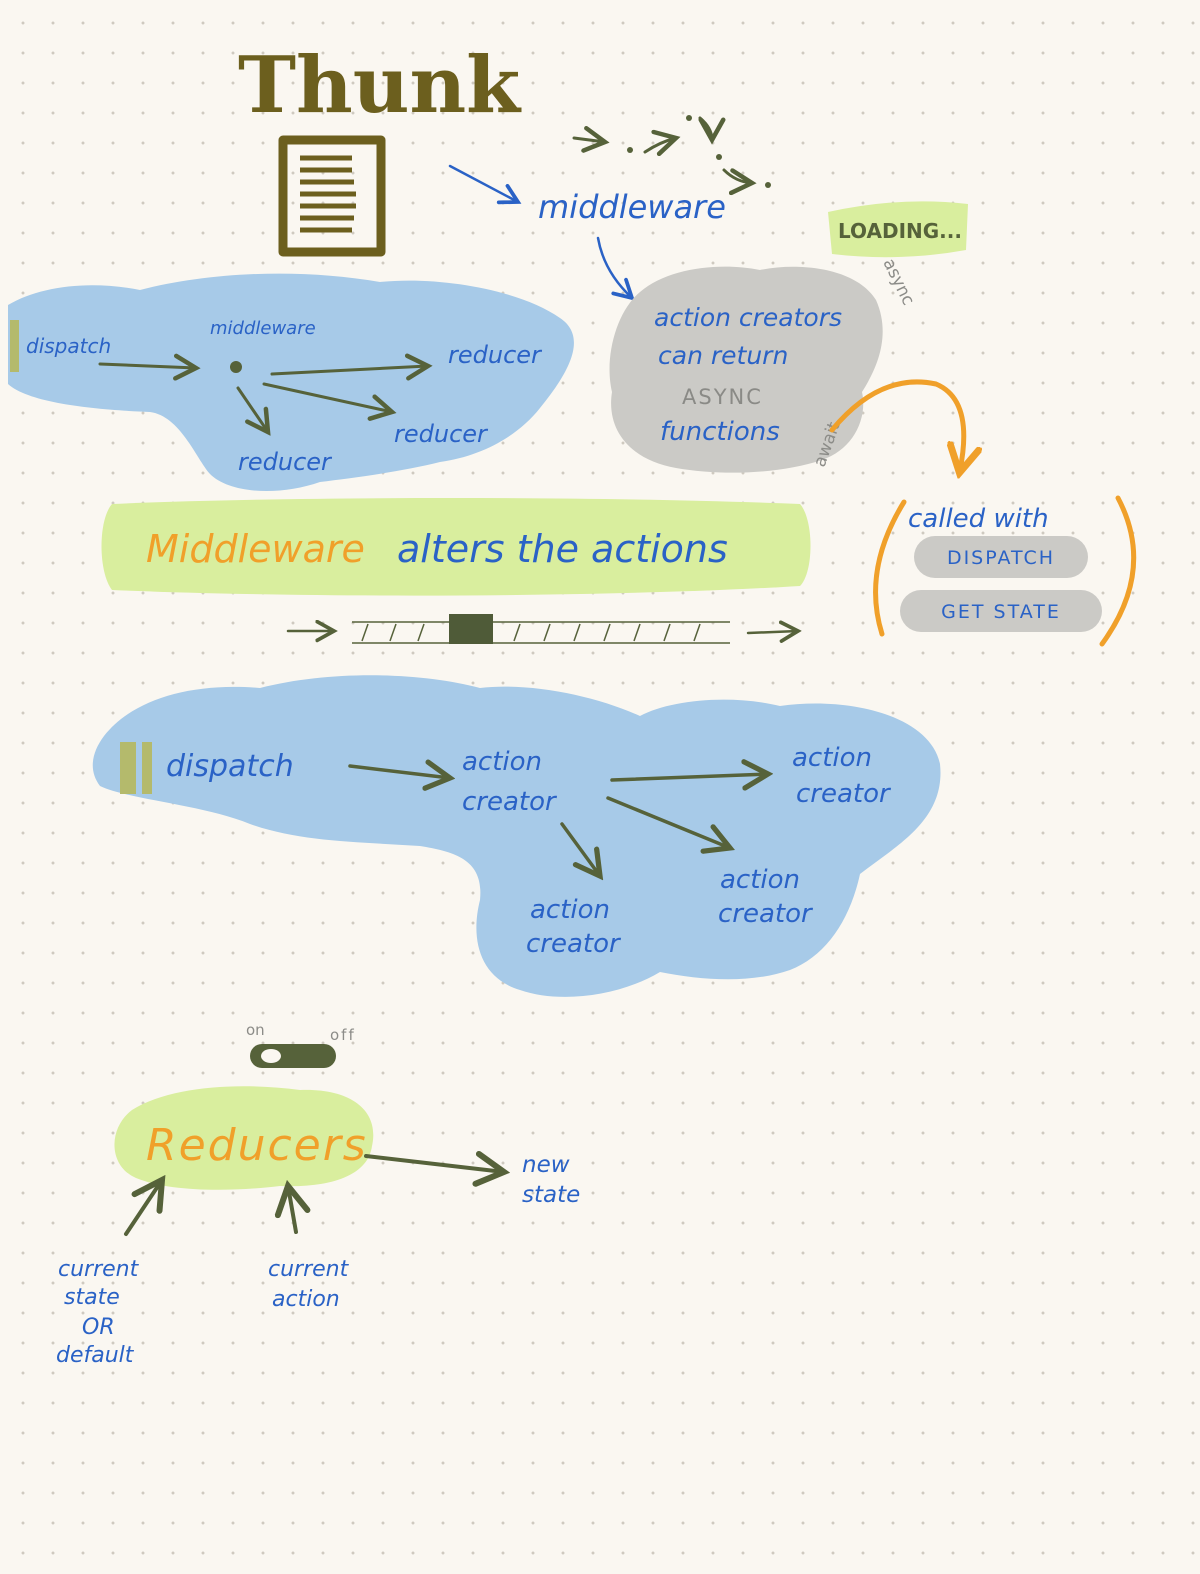  Describe the element at coordinates (309, 1269) in the screenshot. I see `current-action-1: current` at that location.